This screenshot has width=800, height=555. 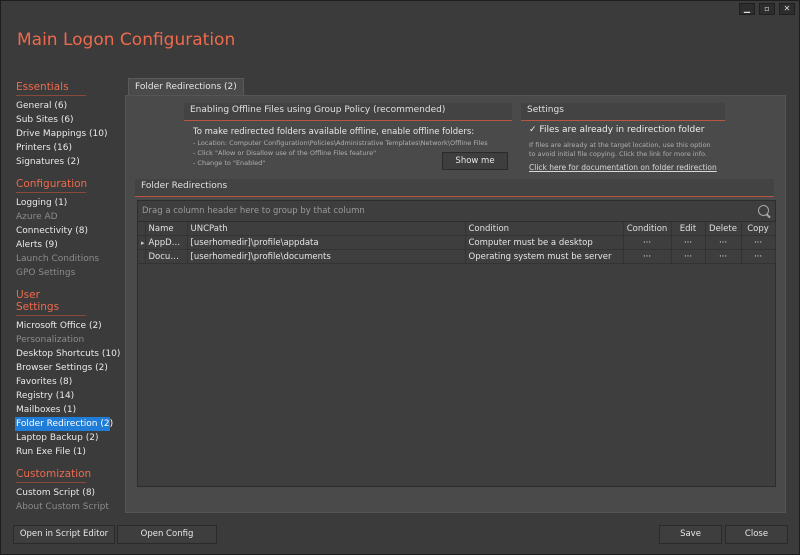 I want to click on sidebar-item-printers: Printers (16), so click(x=67, y=148).